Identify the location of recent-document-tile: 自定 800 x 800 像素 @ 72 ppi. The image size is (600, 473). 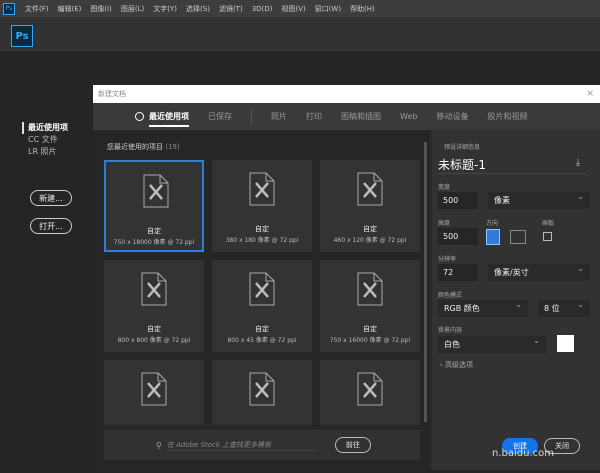
(154, 306).